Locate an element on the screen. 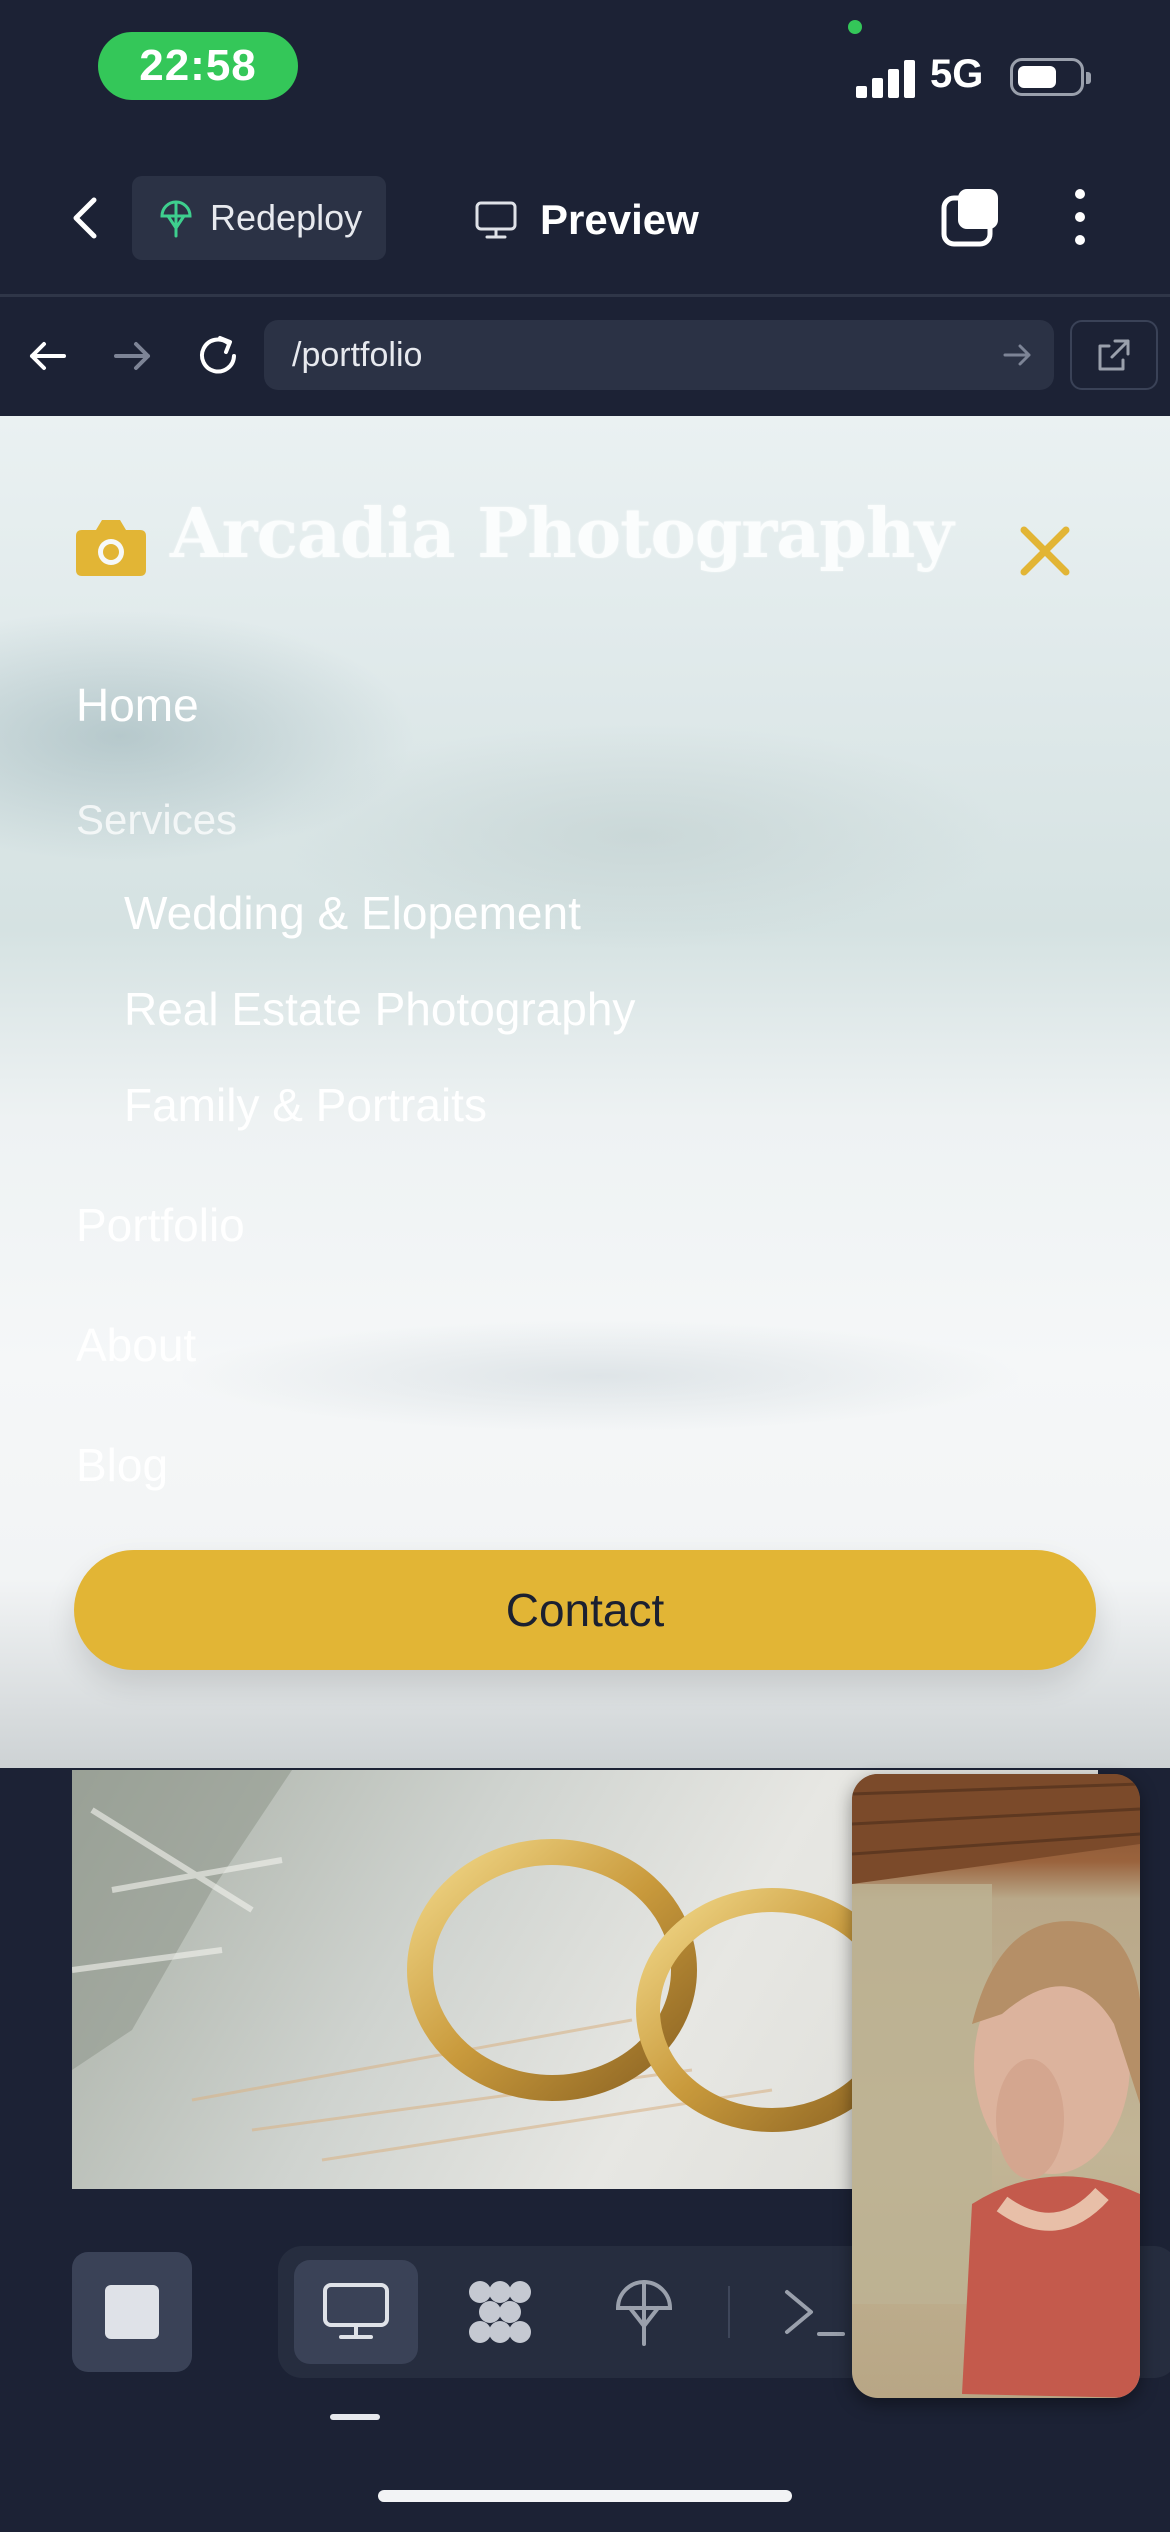 The image size is (1170, 2532). external-link-icon is located at coordinates (1114, 355).